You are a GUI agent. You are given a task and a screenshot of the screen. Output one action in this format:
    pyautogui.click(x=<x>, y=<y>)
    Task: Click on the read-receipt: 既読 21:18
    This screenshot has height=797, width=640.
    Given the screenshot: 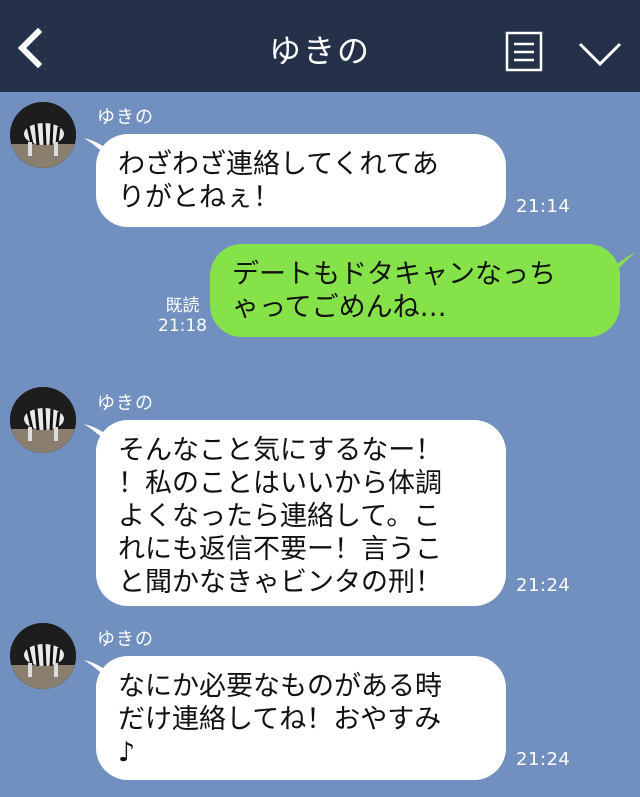 What is the action you would take?
    pyautogui.click(x=182, y=316)
    